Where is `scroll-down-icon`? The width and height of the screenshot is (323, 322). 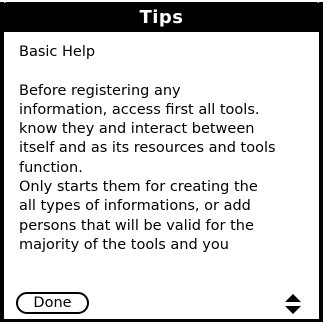
scroll-down-icon is located at coordinates (293, 310).